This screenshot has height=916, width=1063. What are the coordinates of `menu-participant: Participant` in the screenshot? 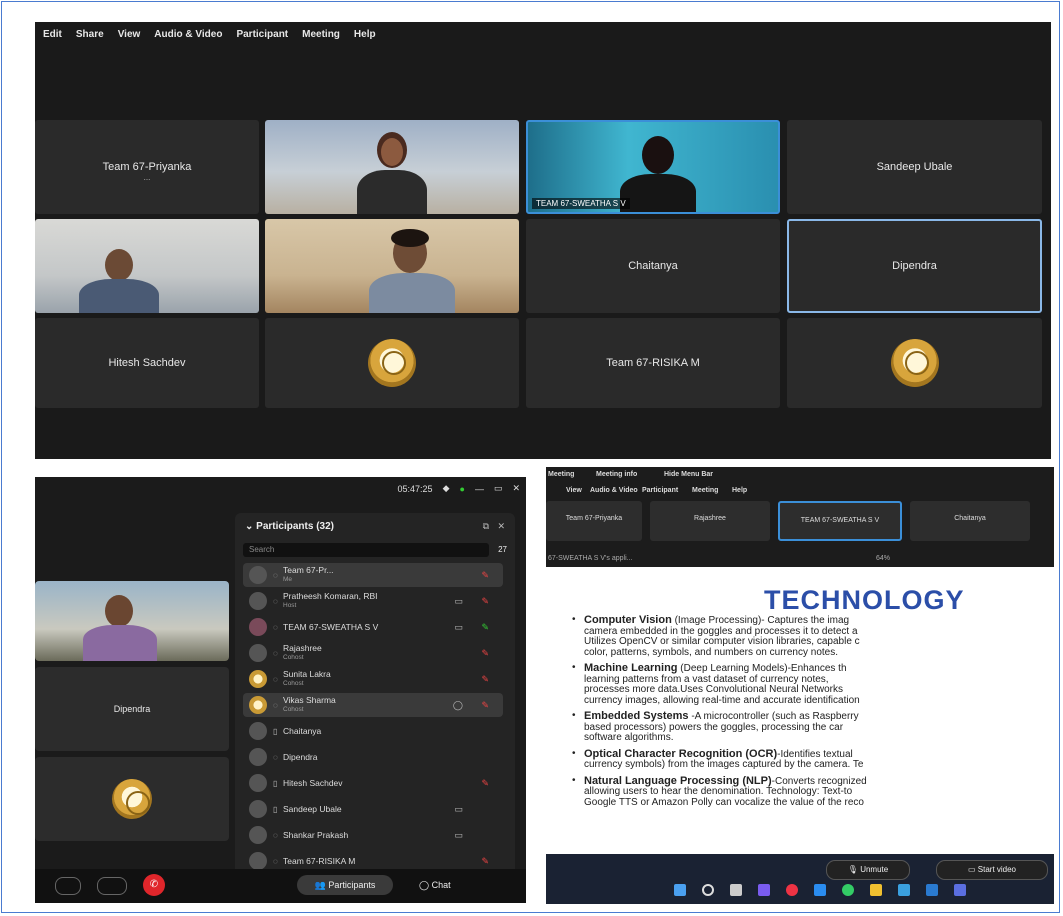 It's located at (262, 34).